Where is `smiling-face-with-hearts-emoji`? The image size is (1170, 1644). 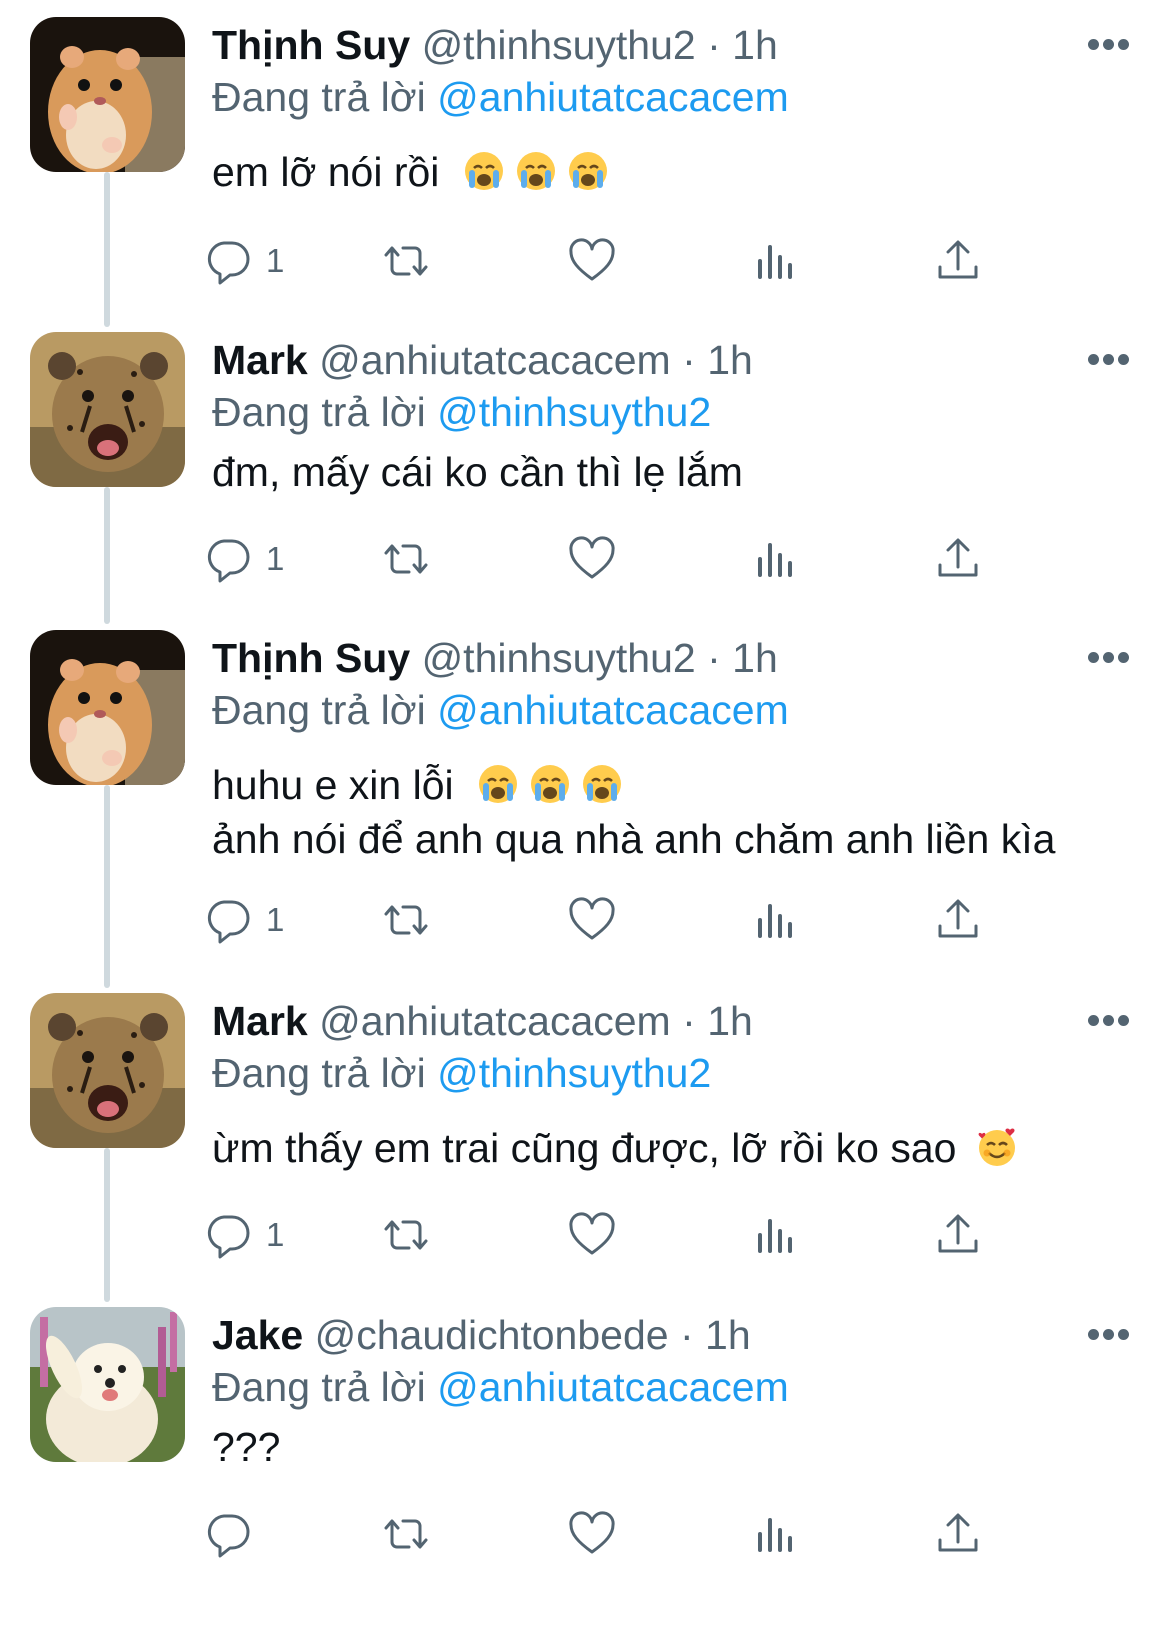 smiling-face-with-hearts-emoji is located at coordinates (996, 1147).